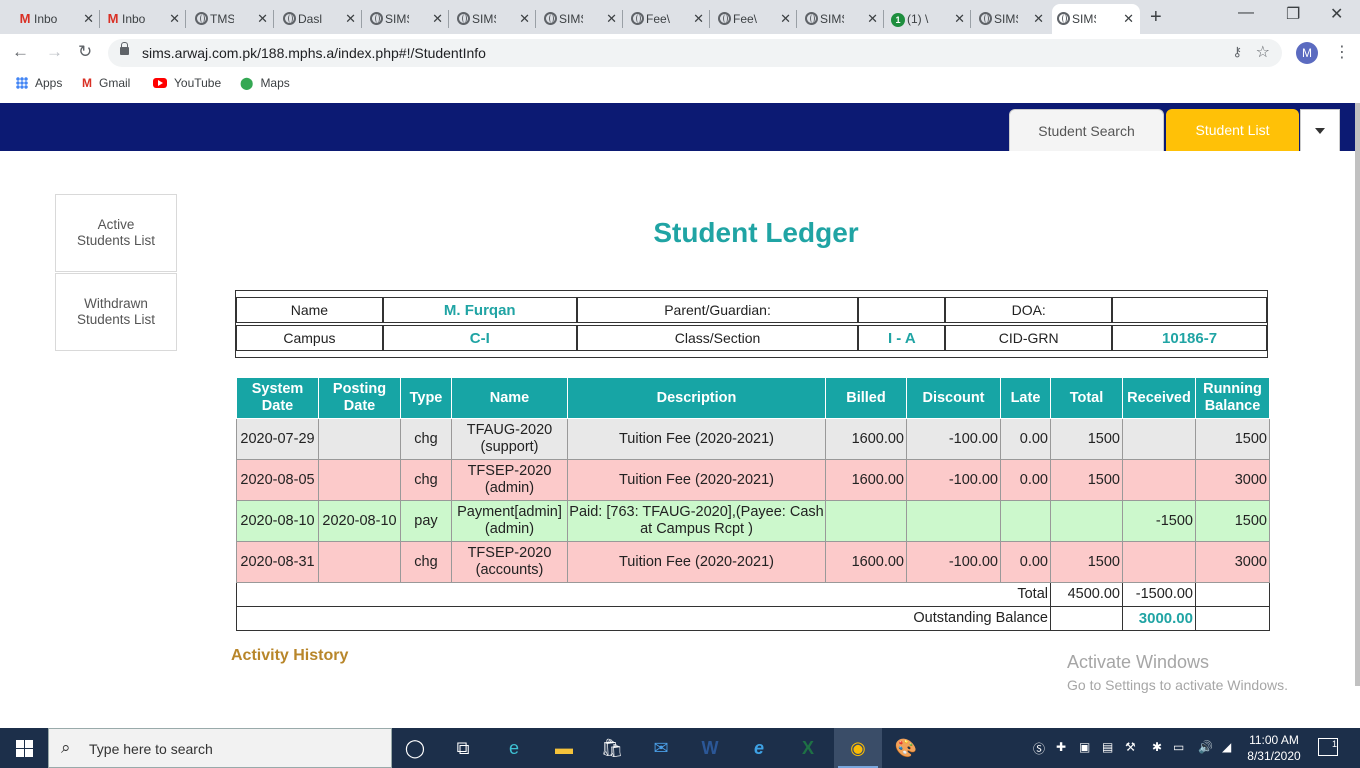  What do you see at coordinates (359, 562) in the screenshot?
I see `cell-posting-date` at bounding box center [359, 562].